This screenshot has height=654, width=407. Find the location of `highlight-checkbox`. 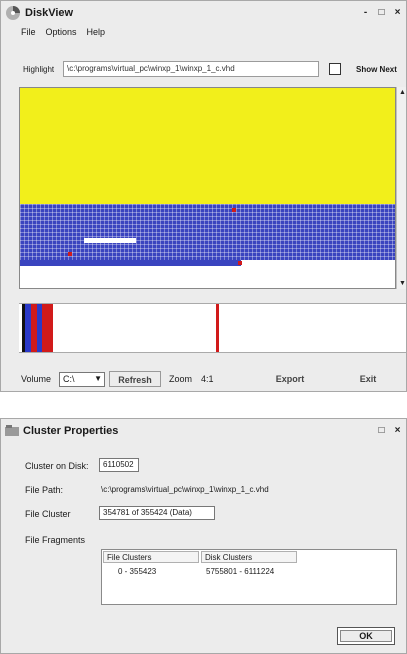

highlight-checkbox is located at coordinates (335, 69).